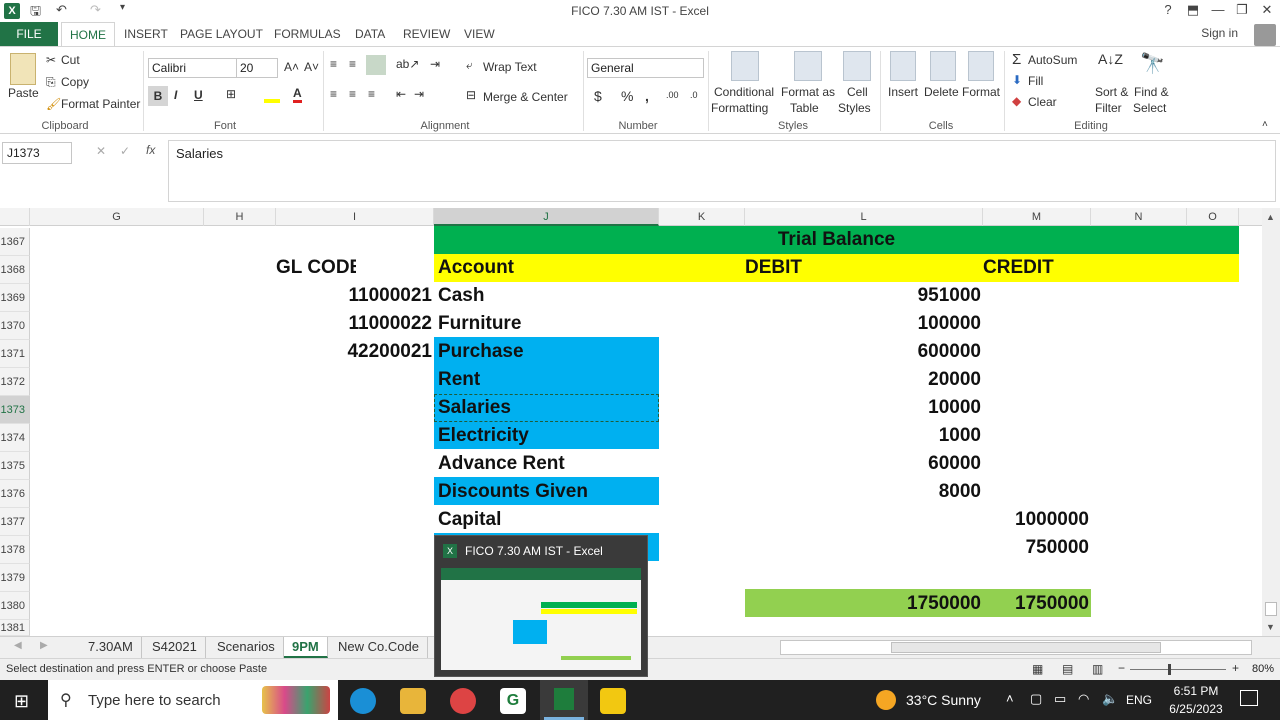 The height and width of the screenshot is (720, 1280). I want to click on orientation-icon: ab↗, so click(407, 64).